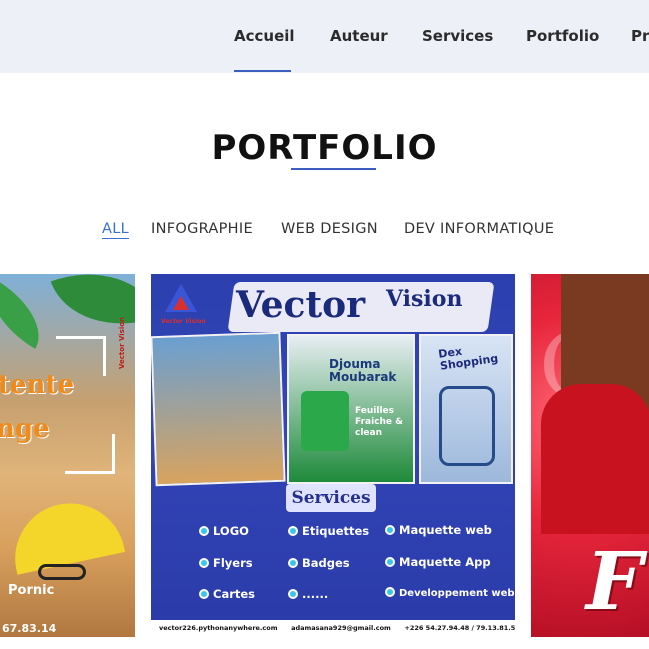 The height and width of the screenshot is (649, 649). Describe the element at coordinates (301, 305) in the screenshot. I see `brand-name-vector: Vector` at that location.